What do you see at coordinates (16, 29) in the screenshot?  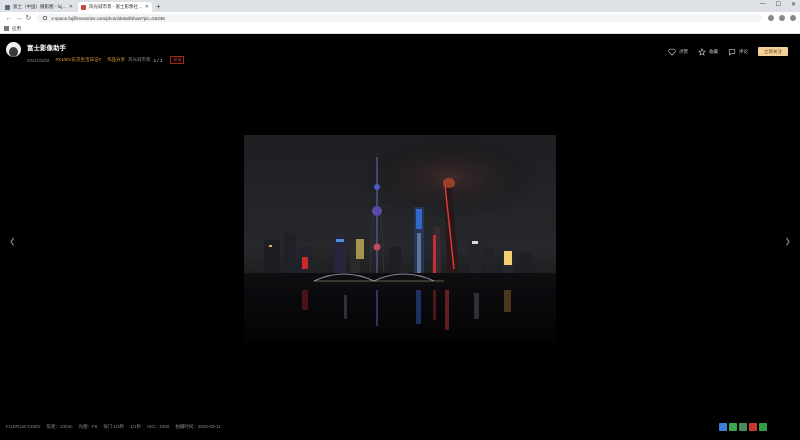 I see `bookmark-apps: 应用` at bounding box center [16, 29].